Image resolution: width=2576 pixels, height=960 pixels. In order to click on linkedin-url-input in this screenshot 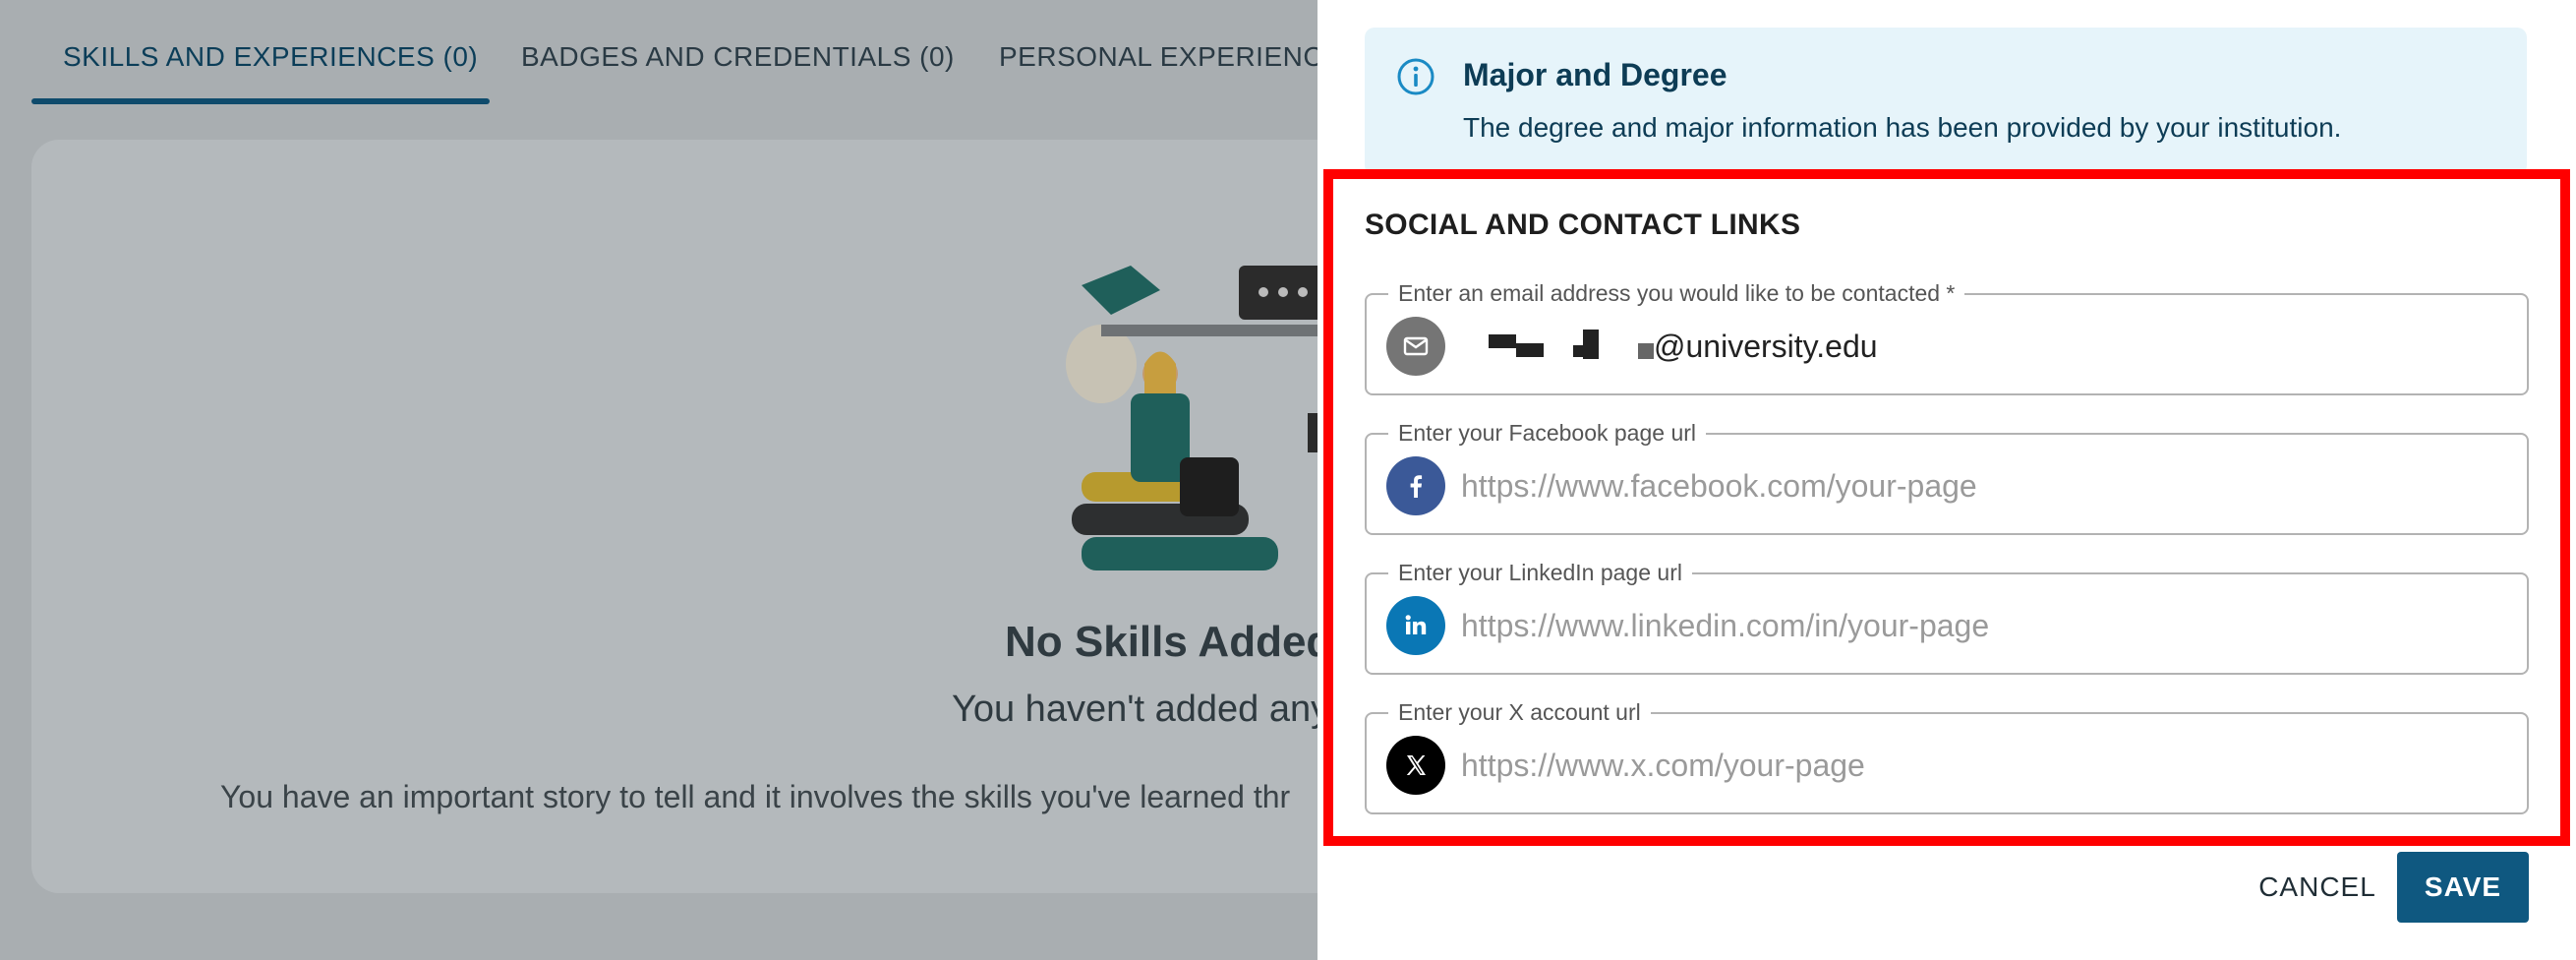, I will do `click(1982, 625)`.